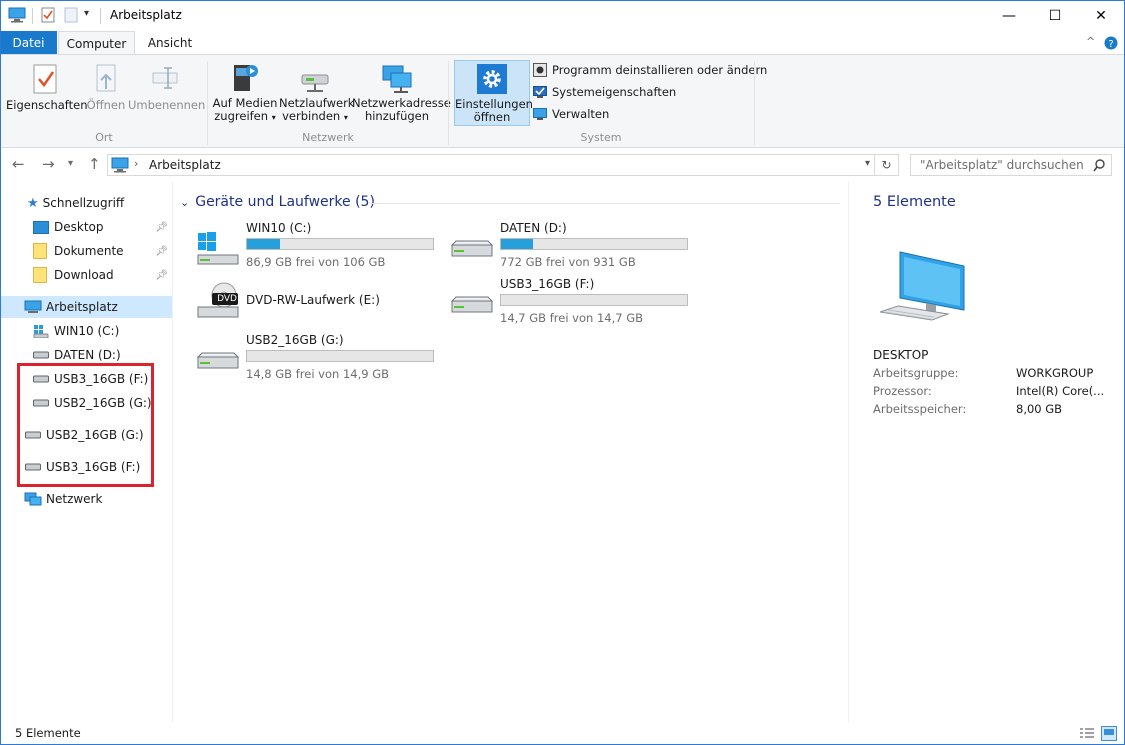  I want to click on forward-arrow-icon: →, so click(48, 164).